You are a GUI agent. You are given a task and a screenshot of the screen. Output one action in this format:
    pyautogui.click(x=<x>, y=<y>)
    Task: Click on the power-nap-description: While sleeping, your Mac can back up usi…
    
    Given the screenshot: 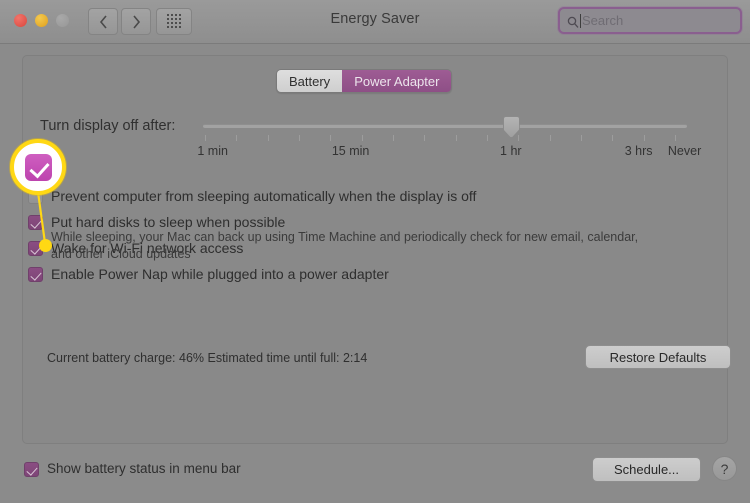 What is the action you would take?
    pyautogui.click(x=345, y=245)
    